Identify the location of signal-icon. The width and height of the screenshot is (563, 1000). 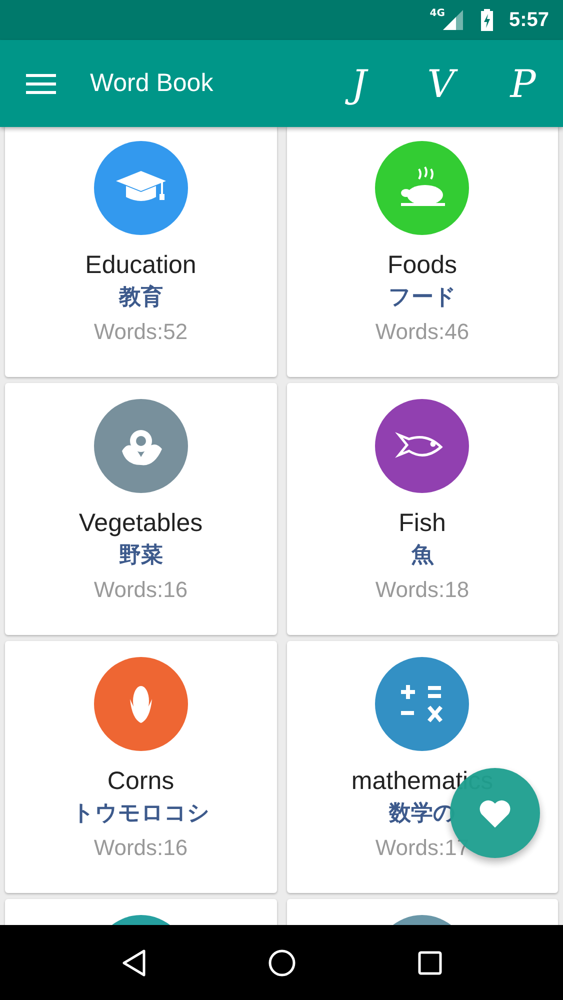
(452, 20).